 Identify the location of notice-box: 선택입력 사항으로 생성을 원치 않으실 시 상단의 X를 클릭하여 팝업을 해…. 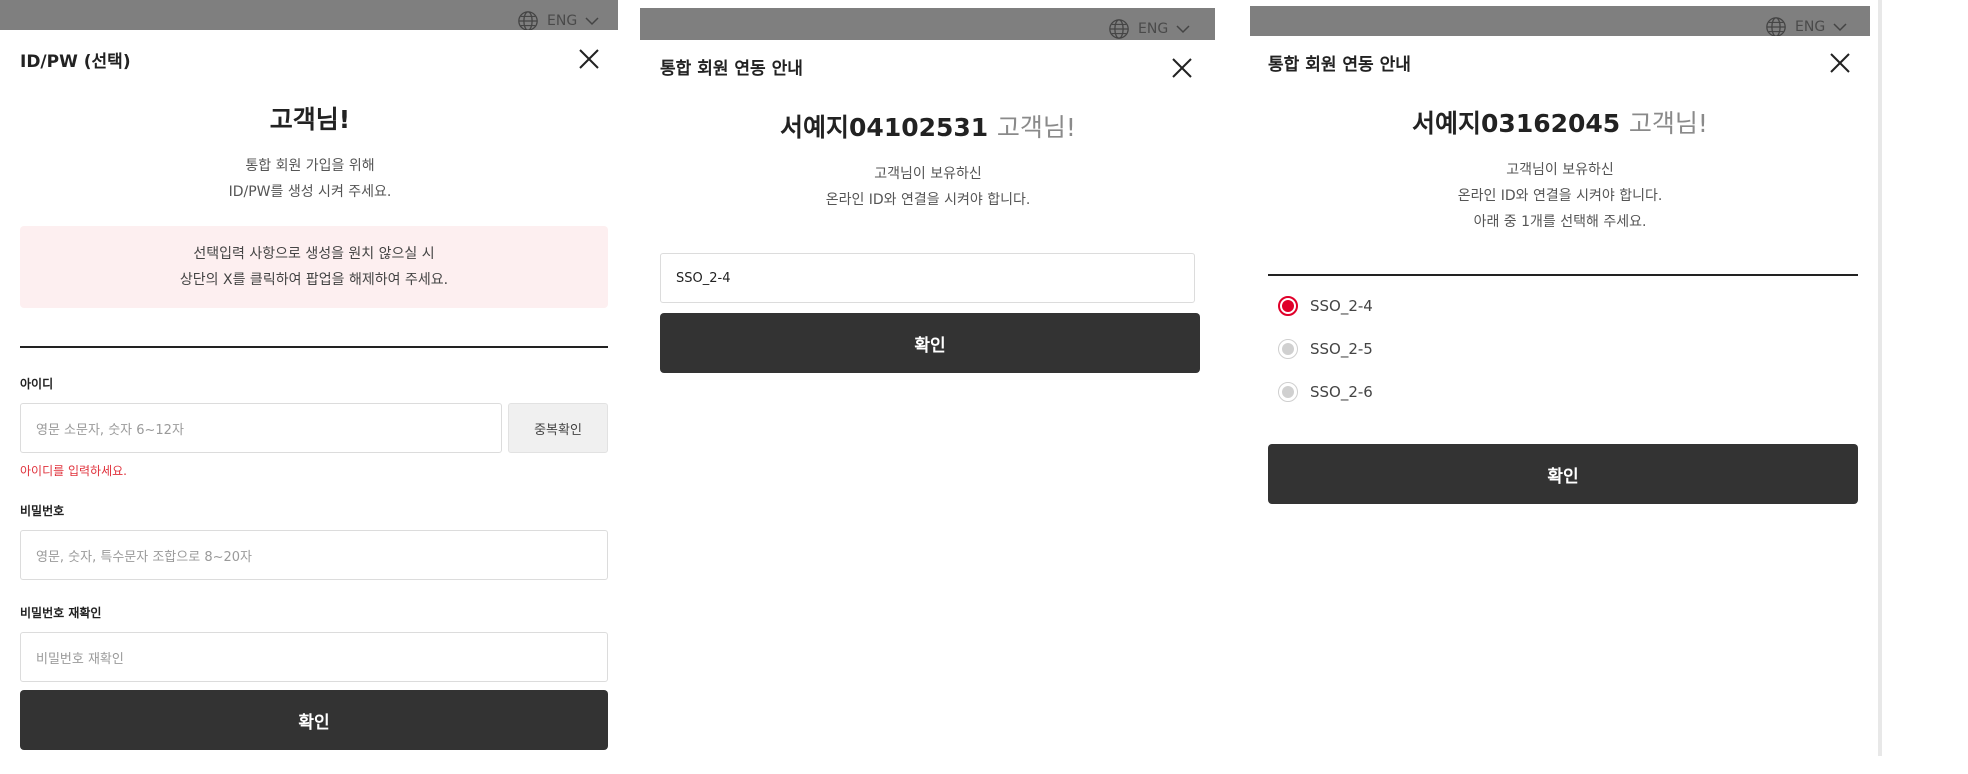
(314, 267).